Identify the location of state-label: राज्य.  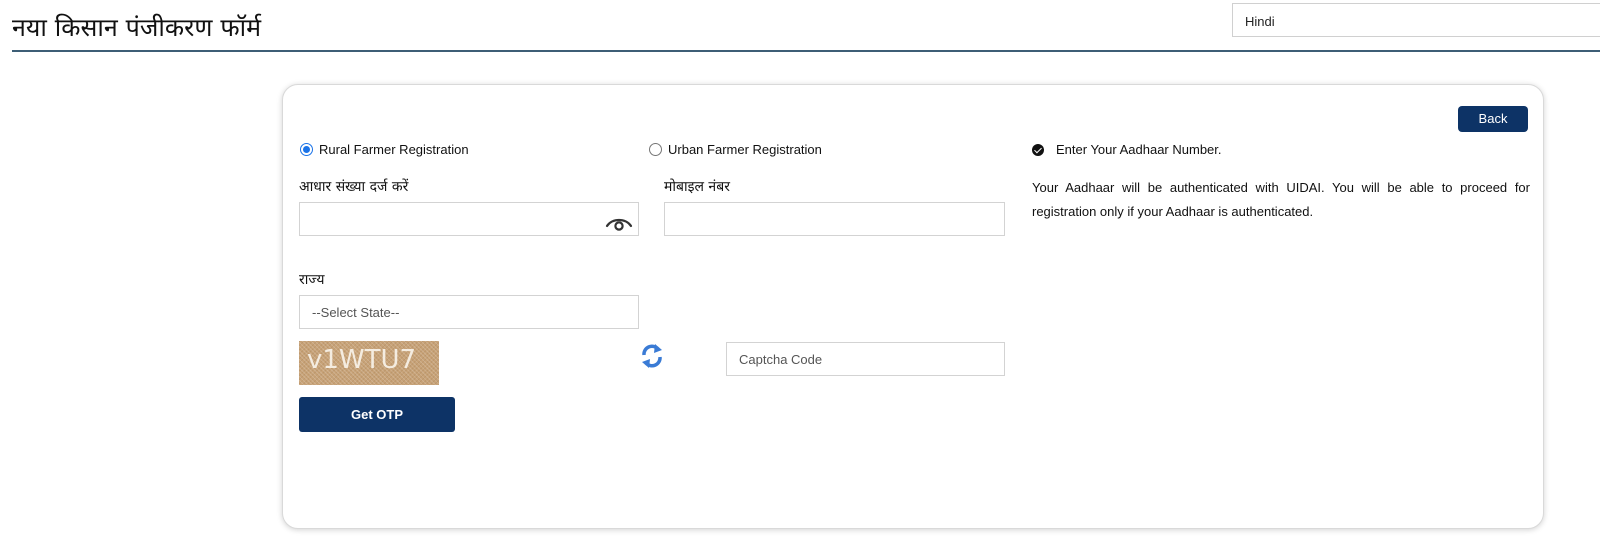
(312, 280).